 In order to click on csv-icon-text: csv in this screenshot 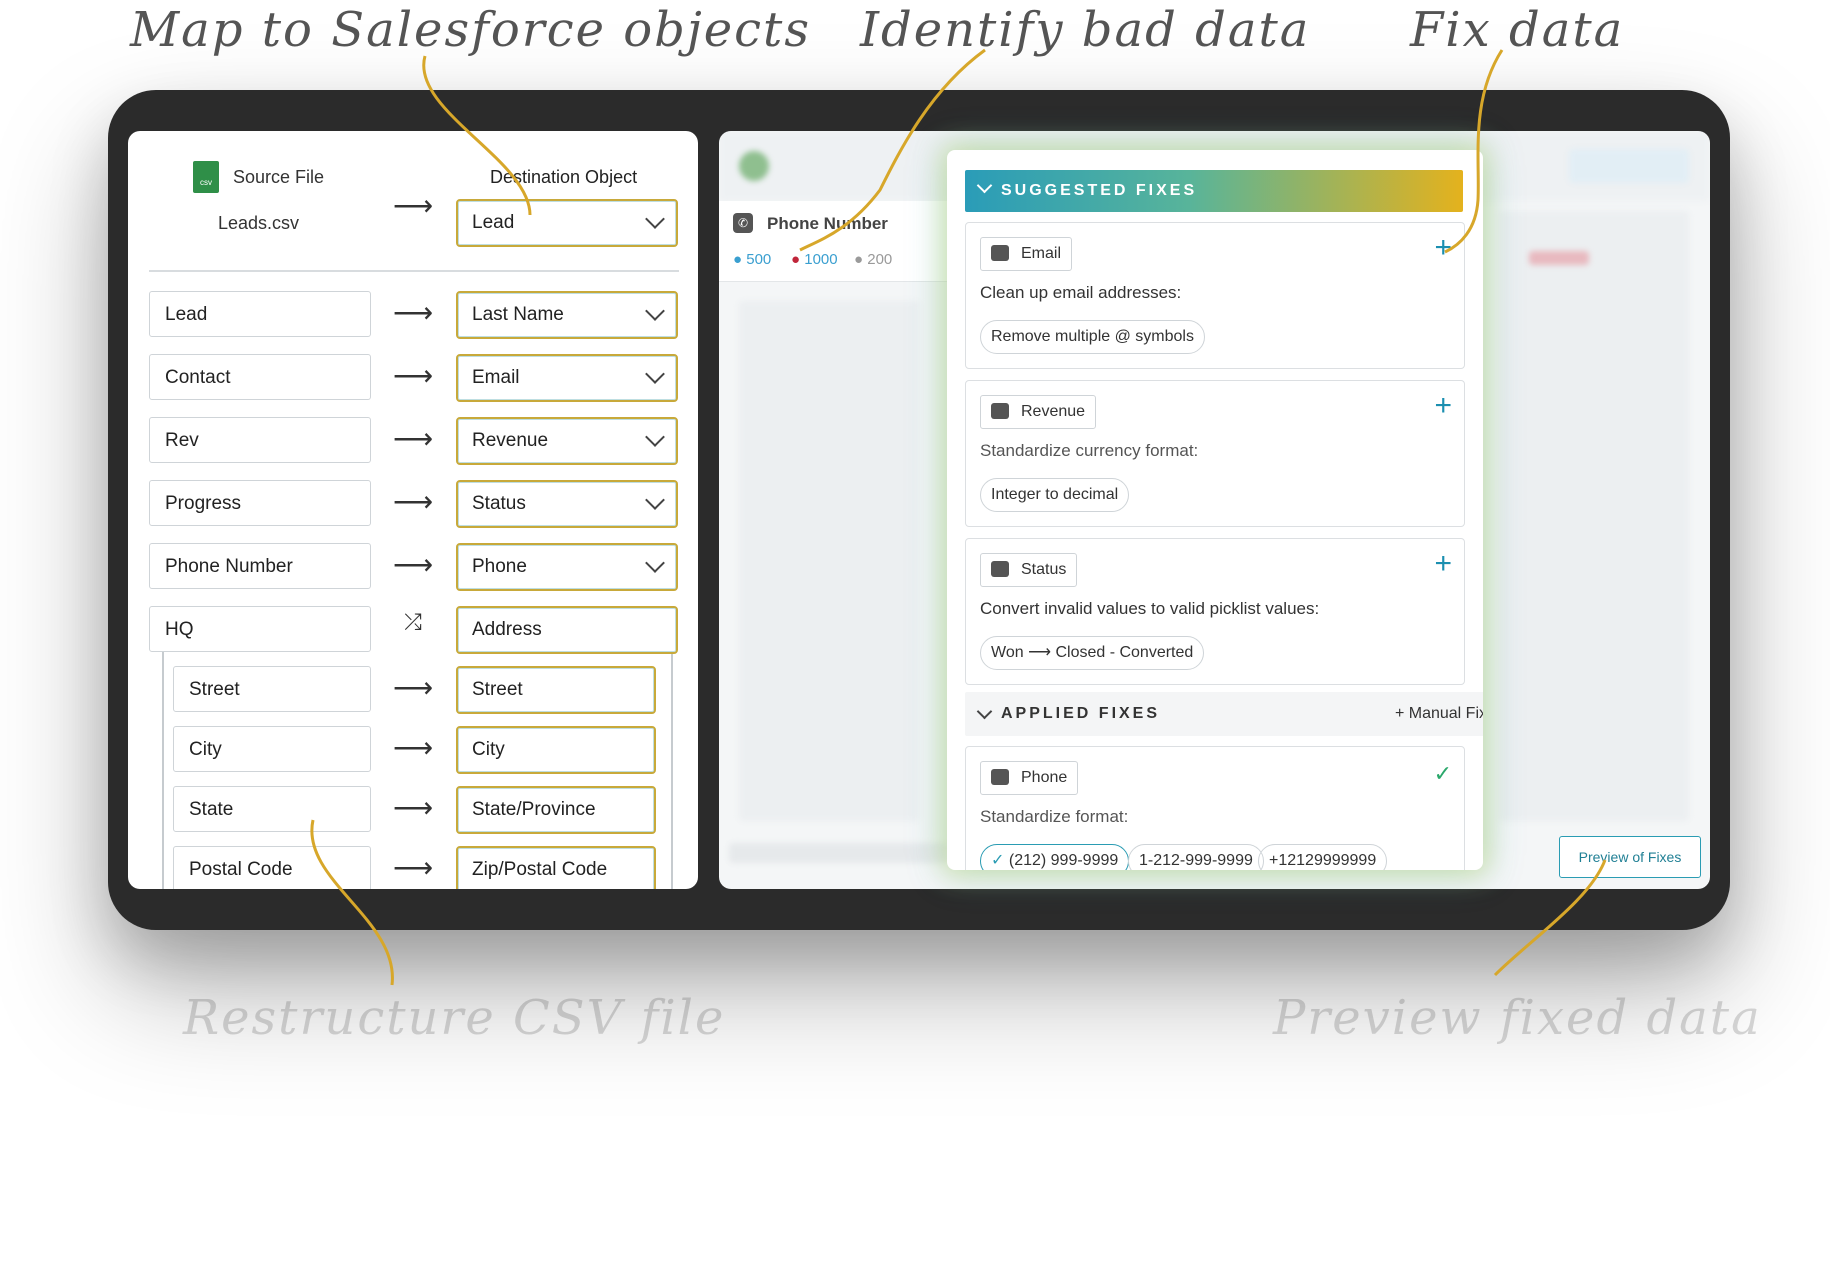, I will do `click(206, 182)`.